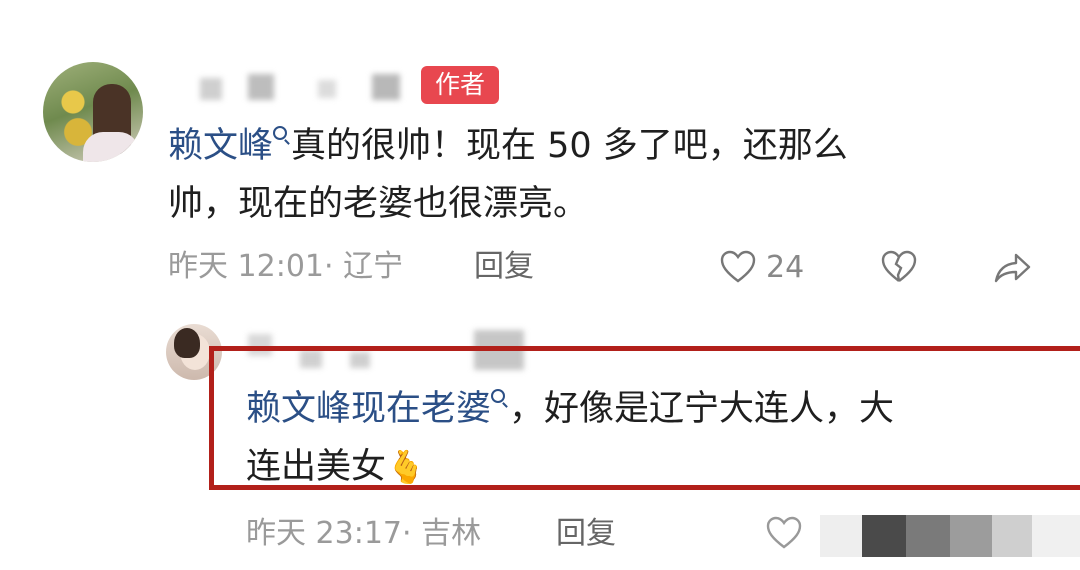  Describe the element at coordinates (899, 267) in the screenshot. I see `broken-heart-icon` at that location.